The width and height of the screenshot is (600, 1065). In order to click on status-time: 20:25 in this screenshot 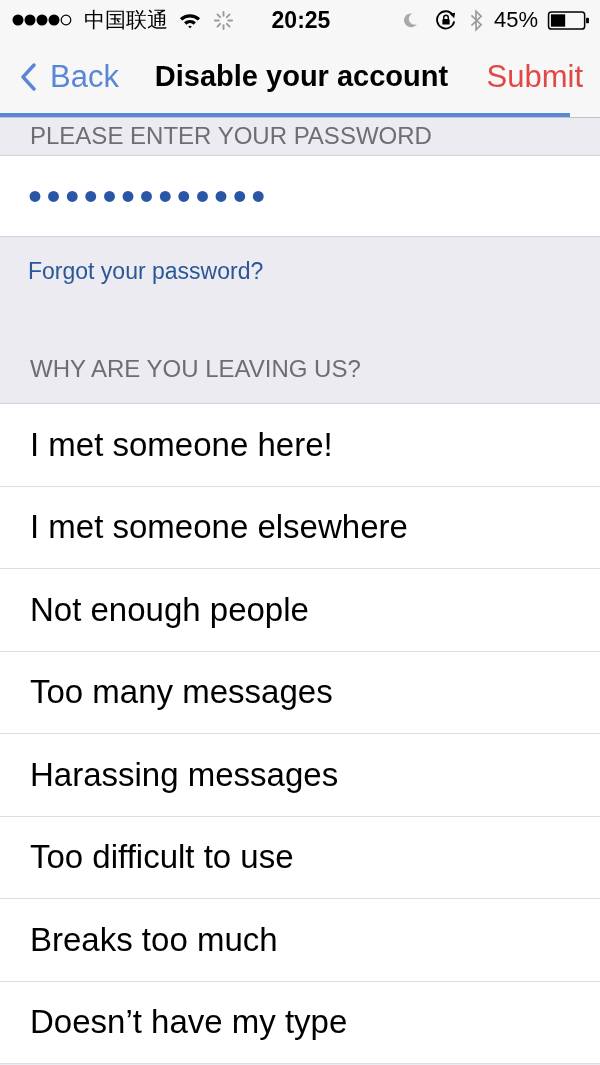, I will do `click(301, 20)`.